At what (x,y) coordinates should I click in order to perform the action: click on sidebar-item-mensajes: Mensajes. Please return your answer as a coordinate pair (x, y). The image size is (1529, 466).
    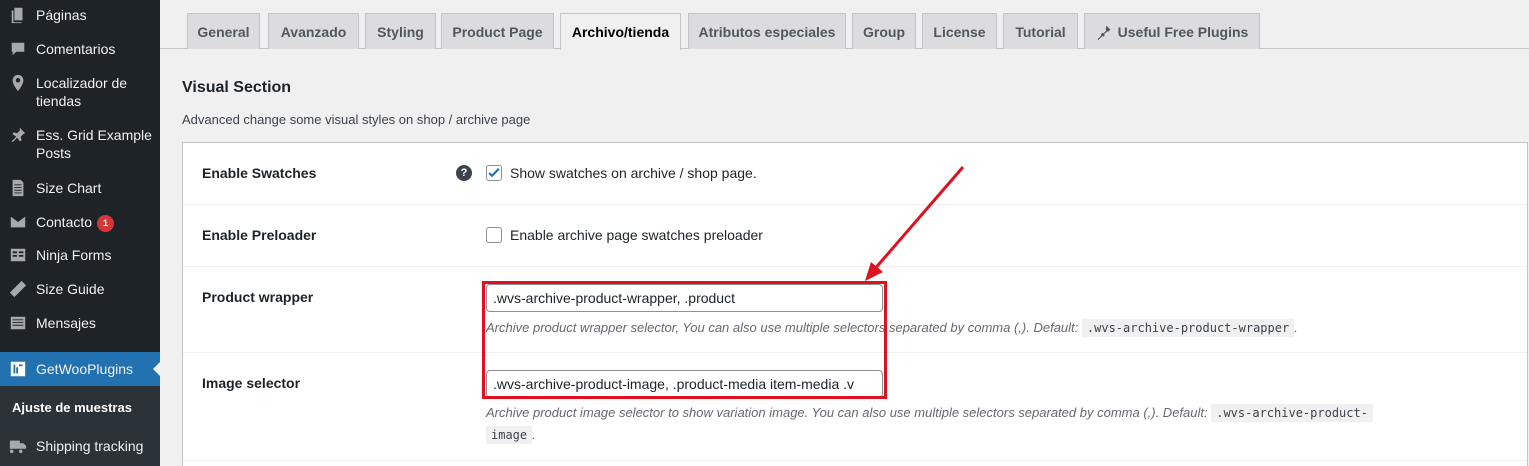
    Looking at the image, I should click on (80, 323).